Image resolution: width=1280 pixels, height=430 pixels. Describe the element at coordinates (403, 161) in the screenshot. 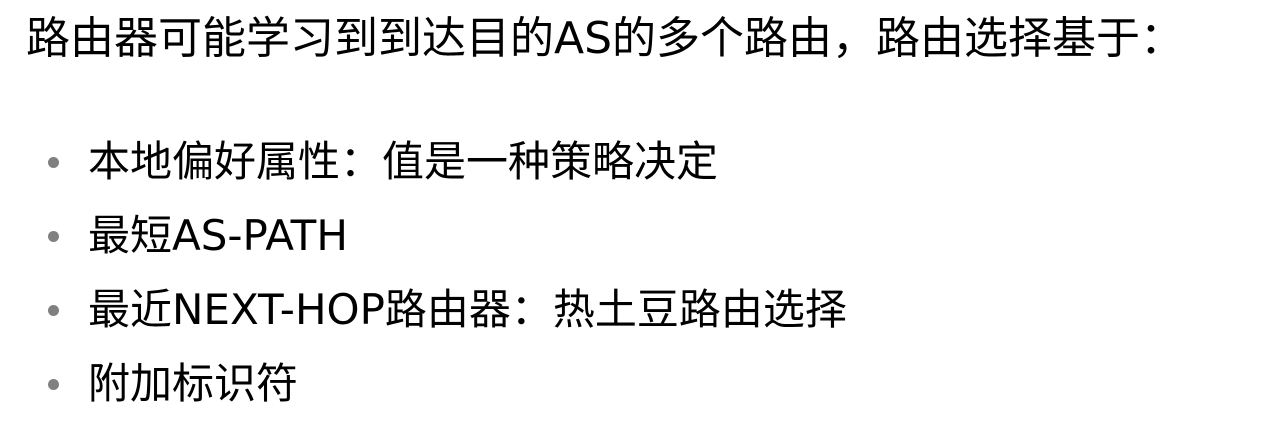

I see `bullet-text: 本地偏好属性：值是一种策略决定` at that location.